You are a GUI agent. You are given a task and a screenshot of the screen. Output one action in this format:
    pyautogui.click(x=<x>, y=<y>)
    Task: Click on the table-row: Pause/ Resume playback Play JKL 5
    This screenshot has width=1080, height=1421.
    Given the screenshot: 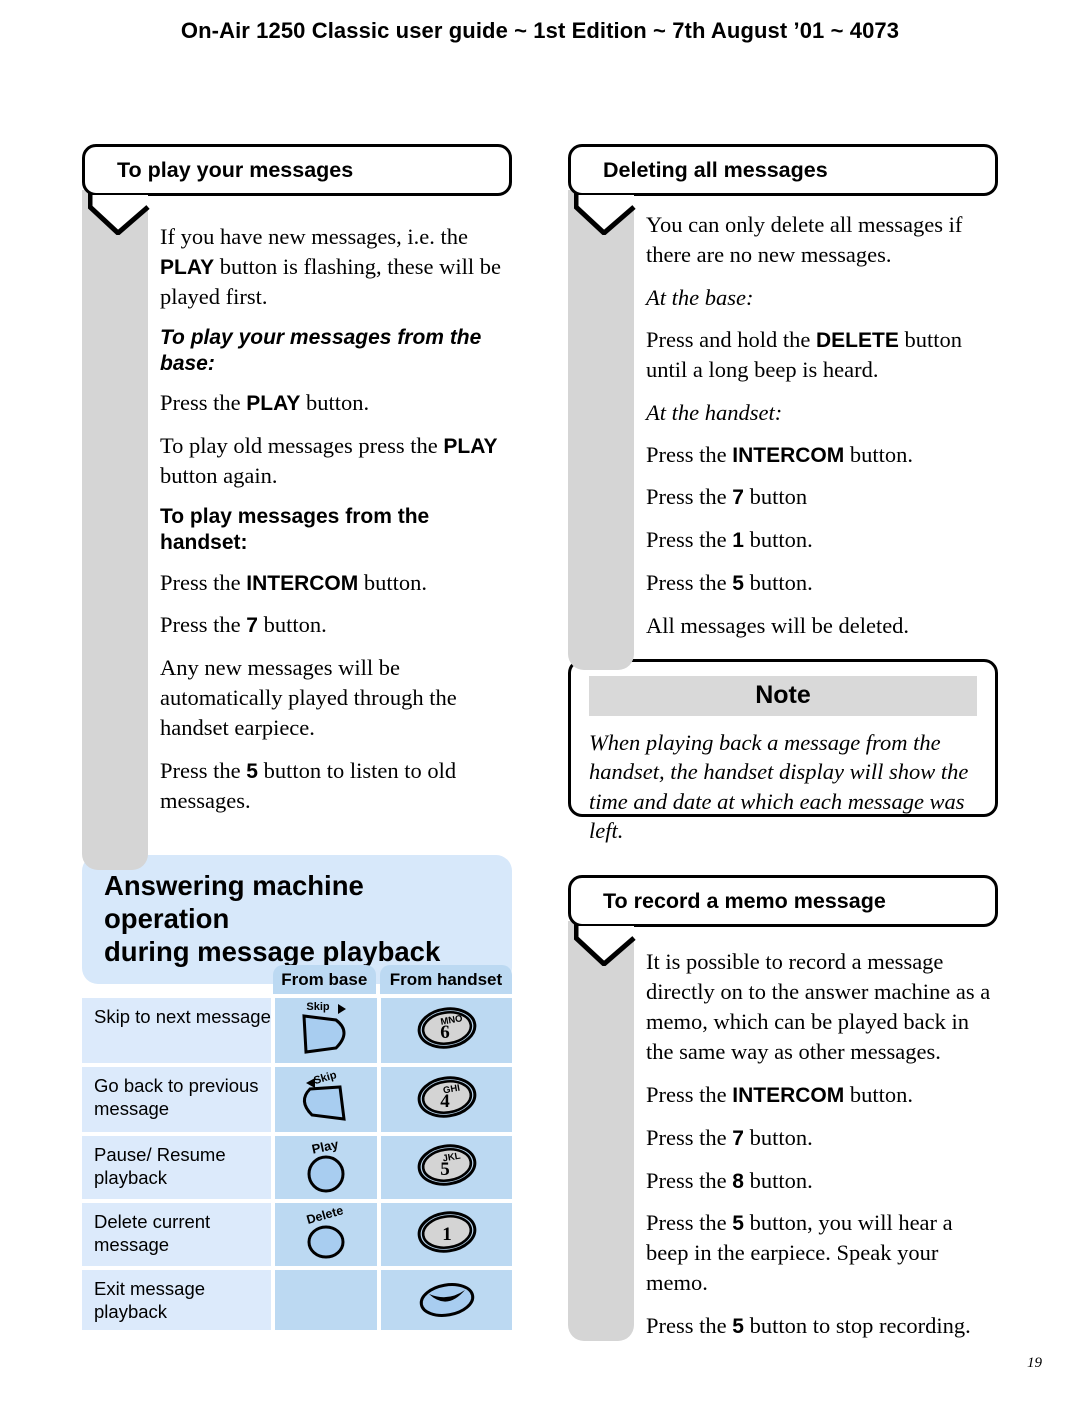 What is the action you would take?
    pyautogui.click(x=297, y=1167)
    